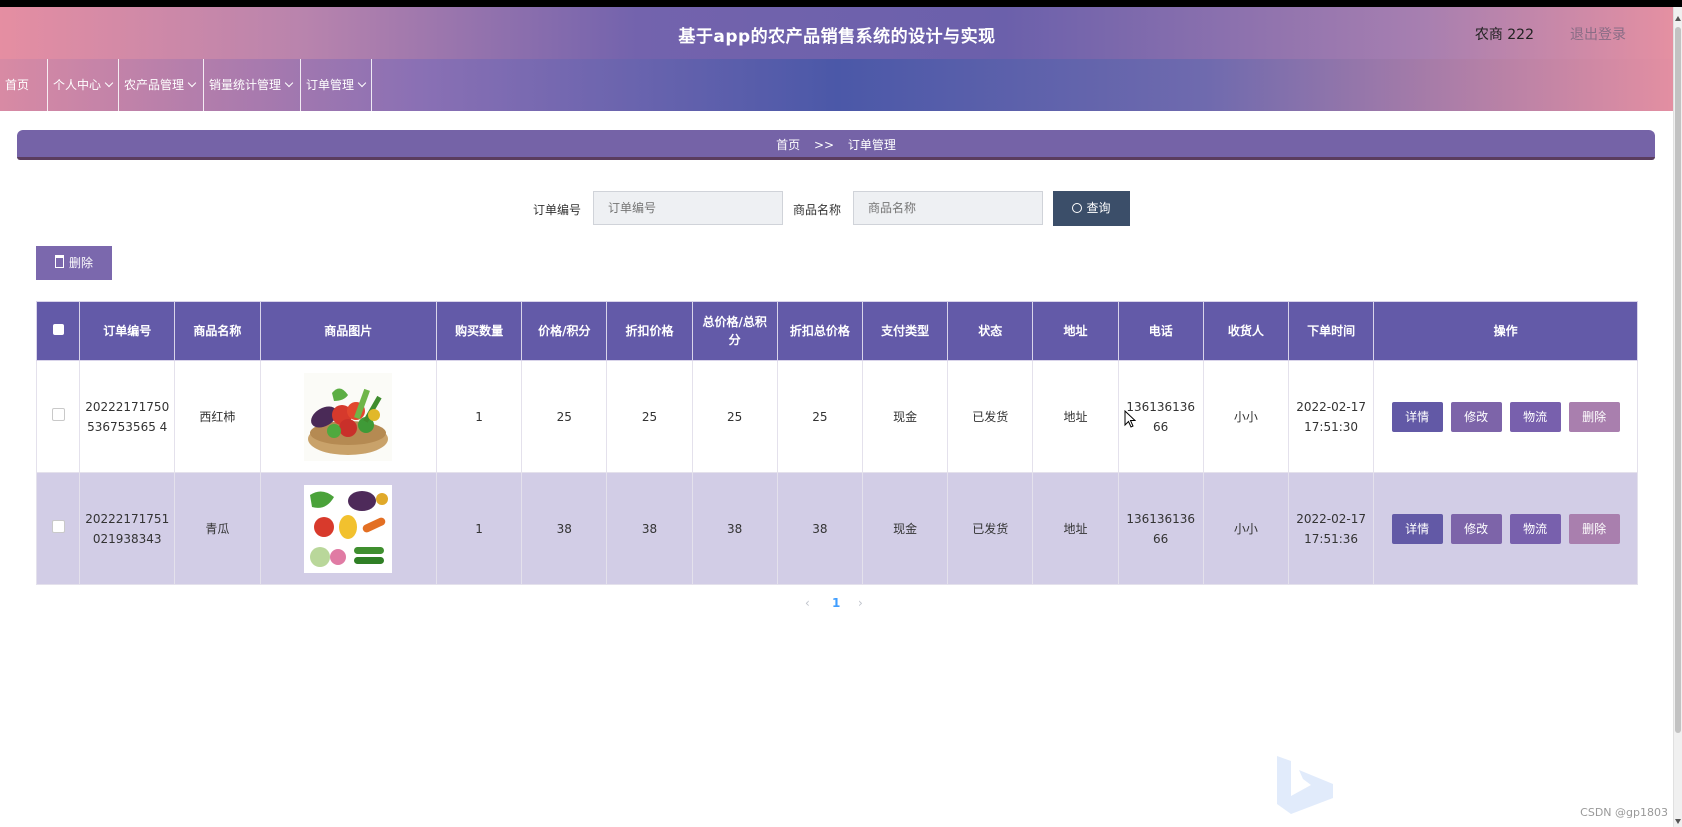 The height and width of the screenshot is (827, 1682). I want to click on column-header: 下单时间, so click(1331, 331).